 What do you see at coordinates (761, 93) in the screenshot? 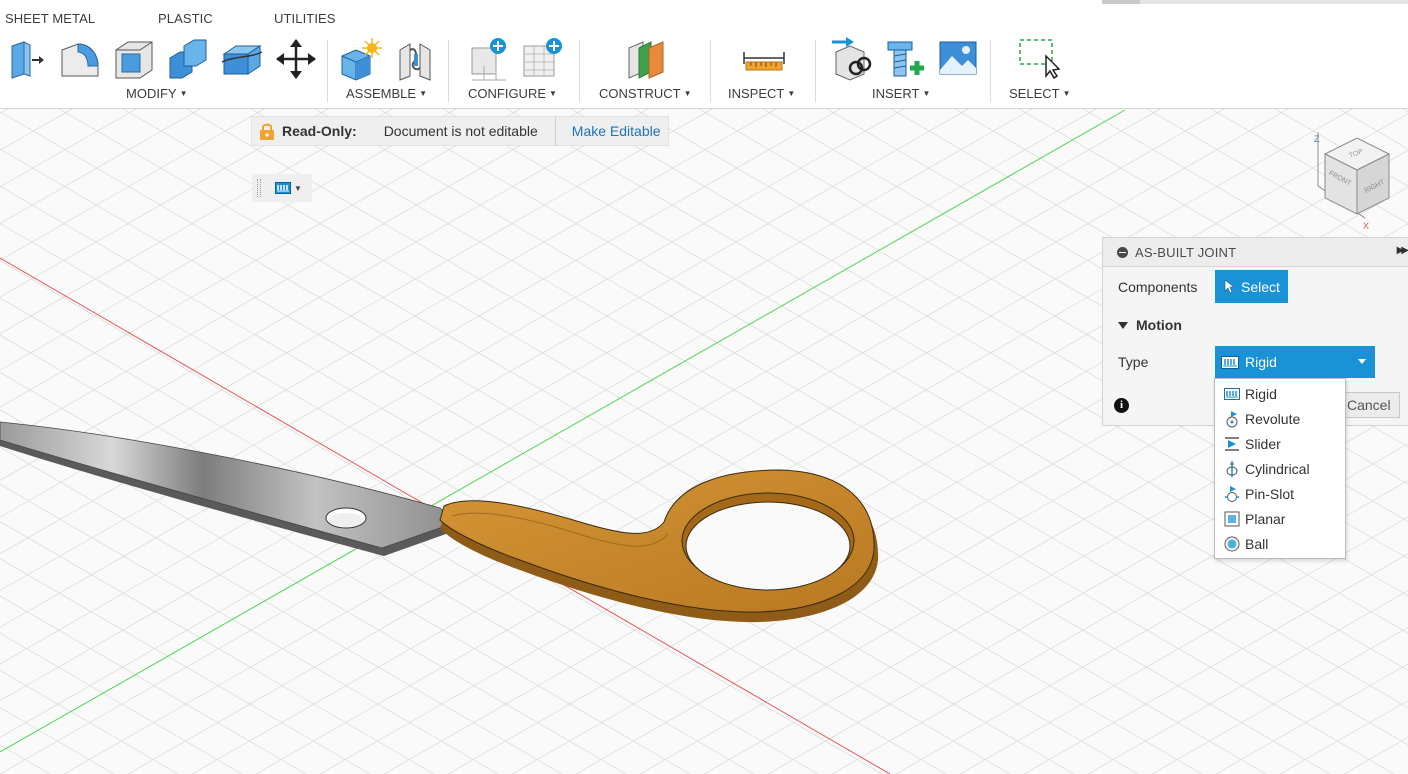
I see `inspect-menu: INSPECT ▼` at bounding box center [761, 93].